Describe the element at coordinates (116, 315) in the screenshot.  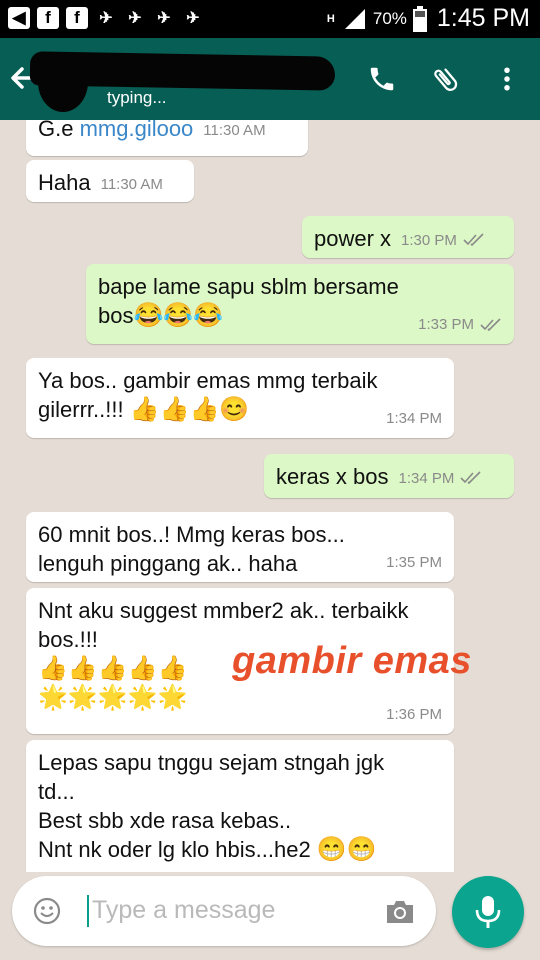
I see `message-text: bos` at that location.